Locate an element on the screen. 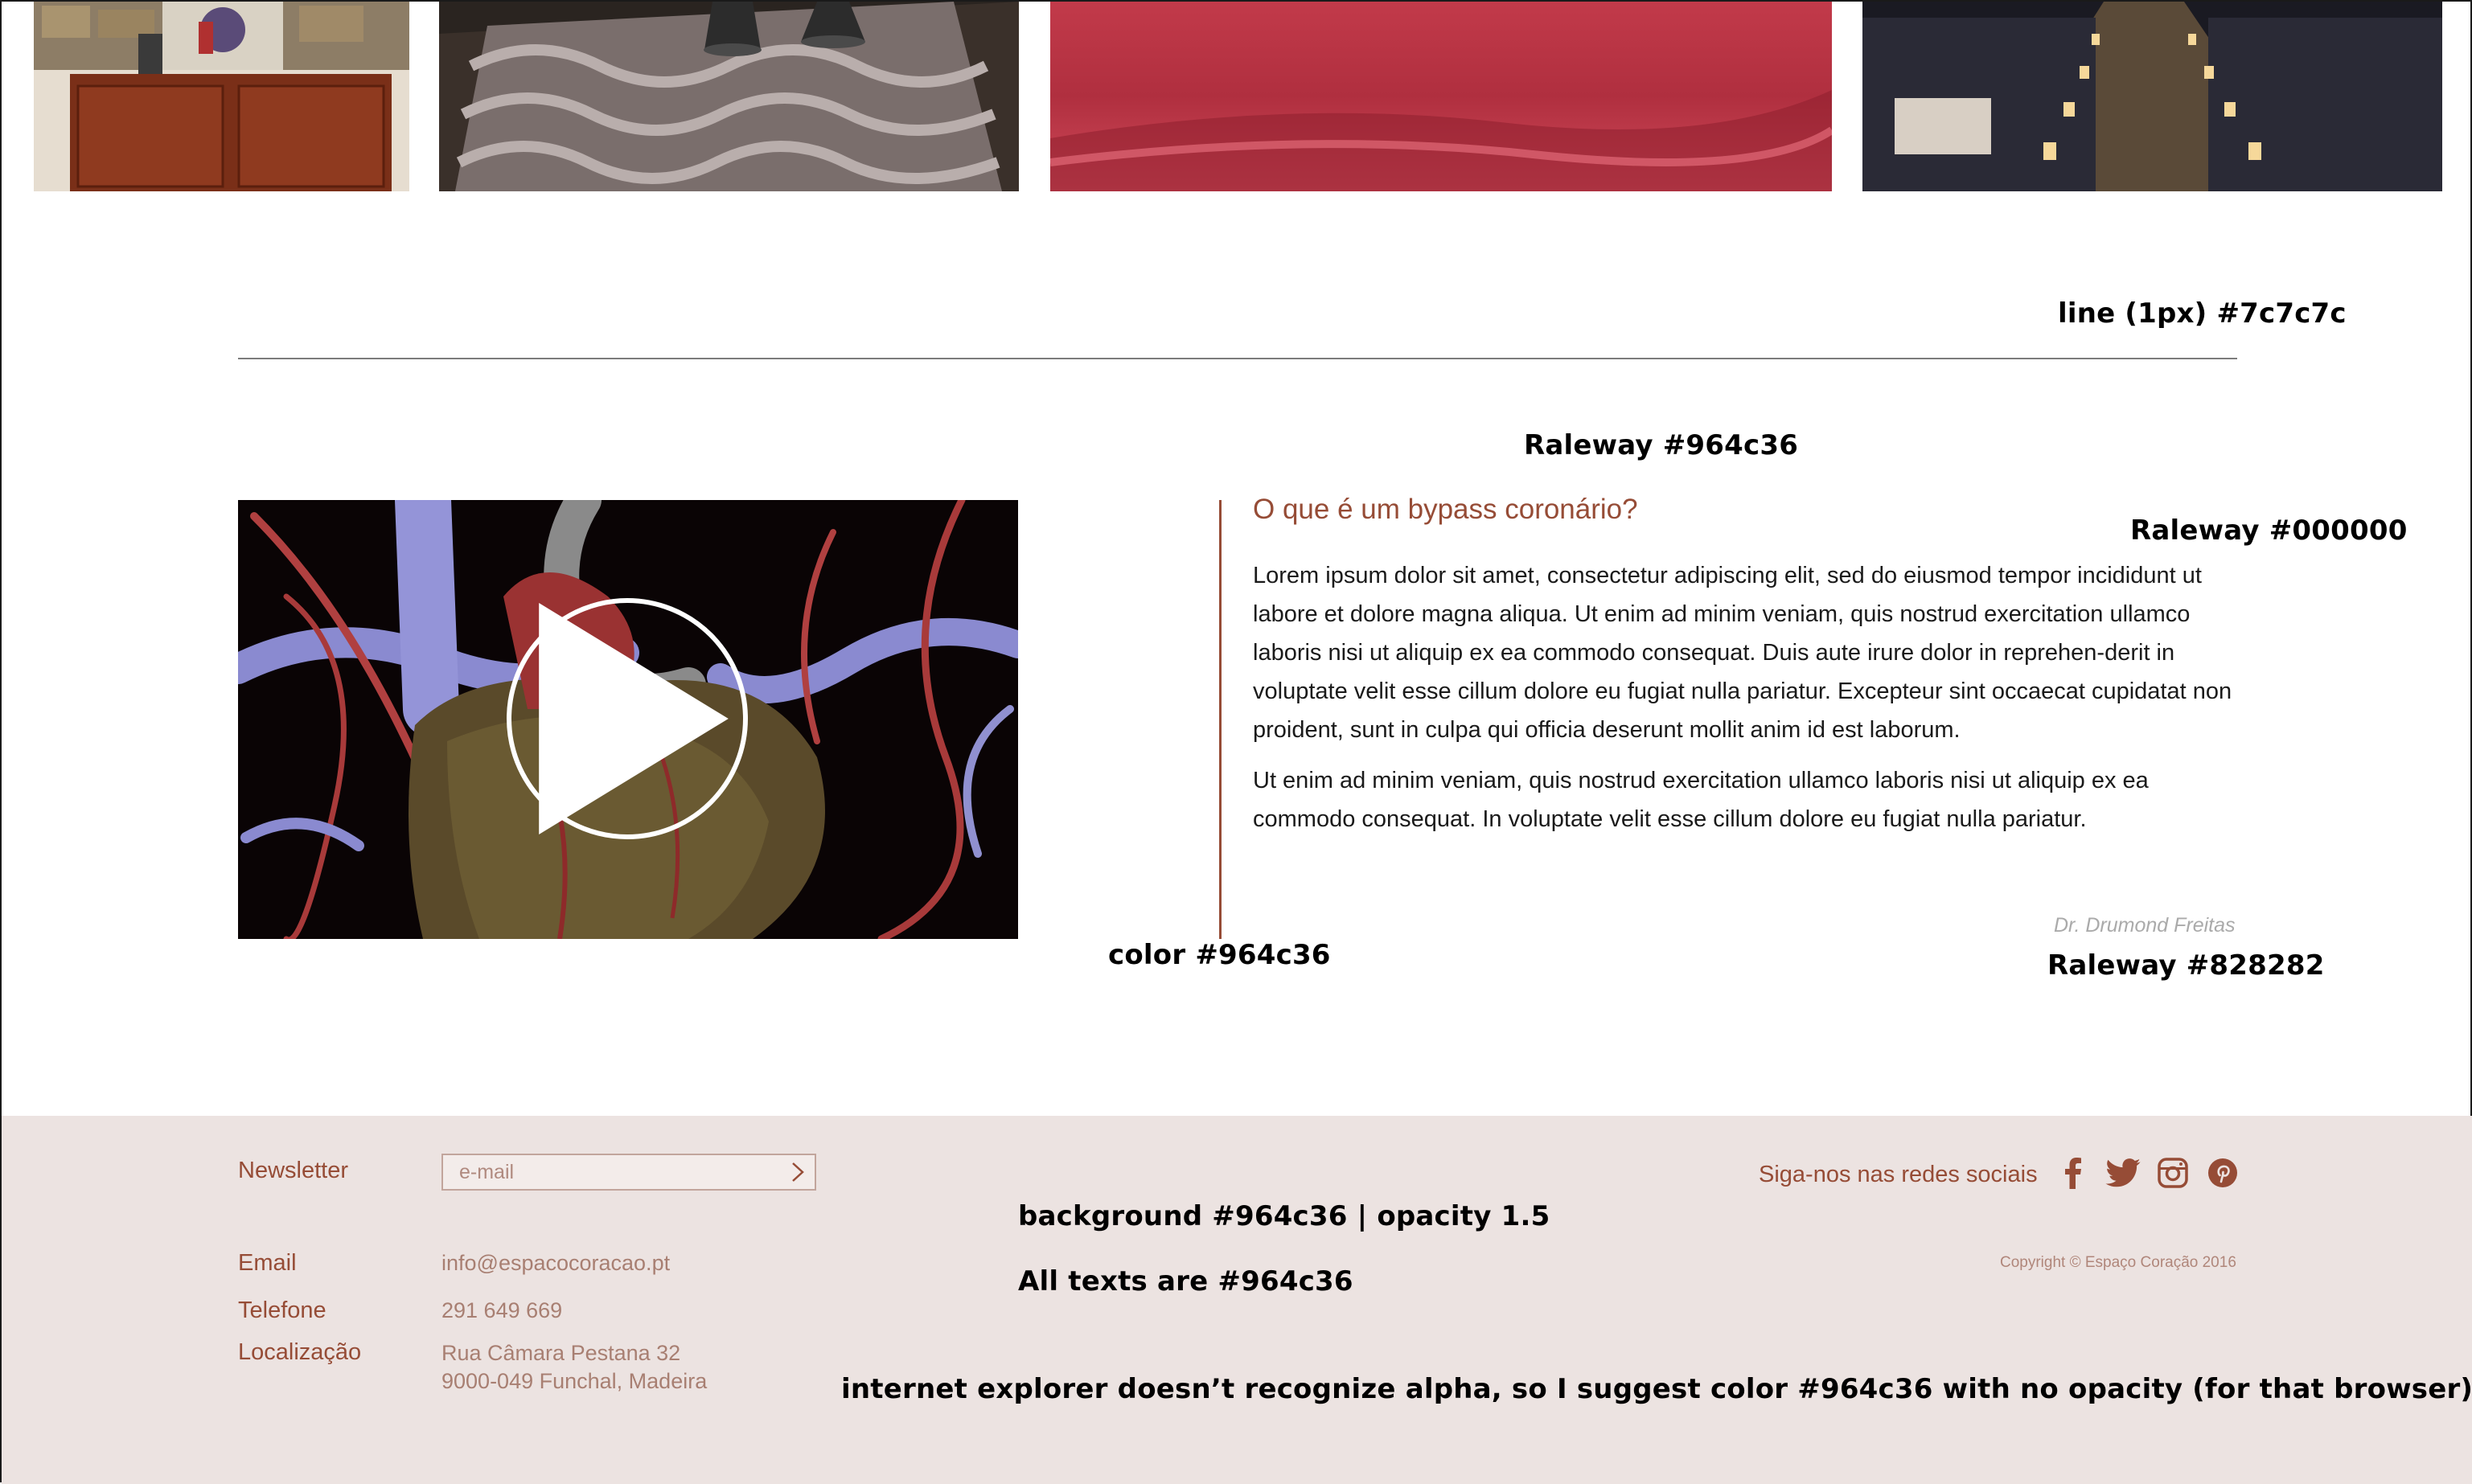 The image size is (2472, 1484). facebook-icon is located at coordinates (2073, 1174).